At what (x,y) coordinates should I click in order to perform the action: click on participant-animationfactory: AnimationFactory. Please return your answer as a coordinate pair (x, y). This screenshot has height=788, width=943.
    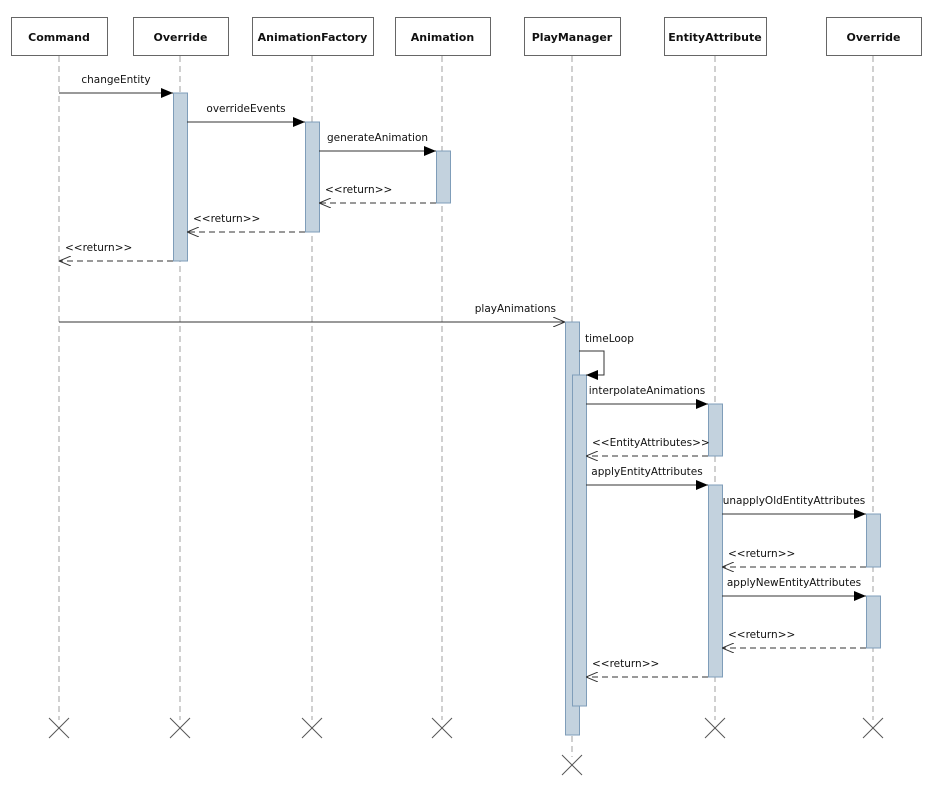
    Looking at the image, I should click on (313, 36).